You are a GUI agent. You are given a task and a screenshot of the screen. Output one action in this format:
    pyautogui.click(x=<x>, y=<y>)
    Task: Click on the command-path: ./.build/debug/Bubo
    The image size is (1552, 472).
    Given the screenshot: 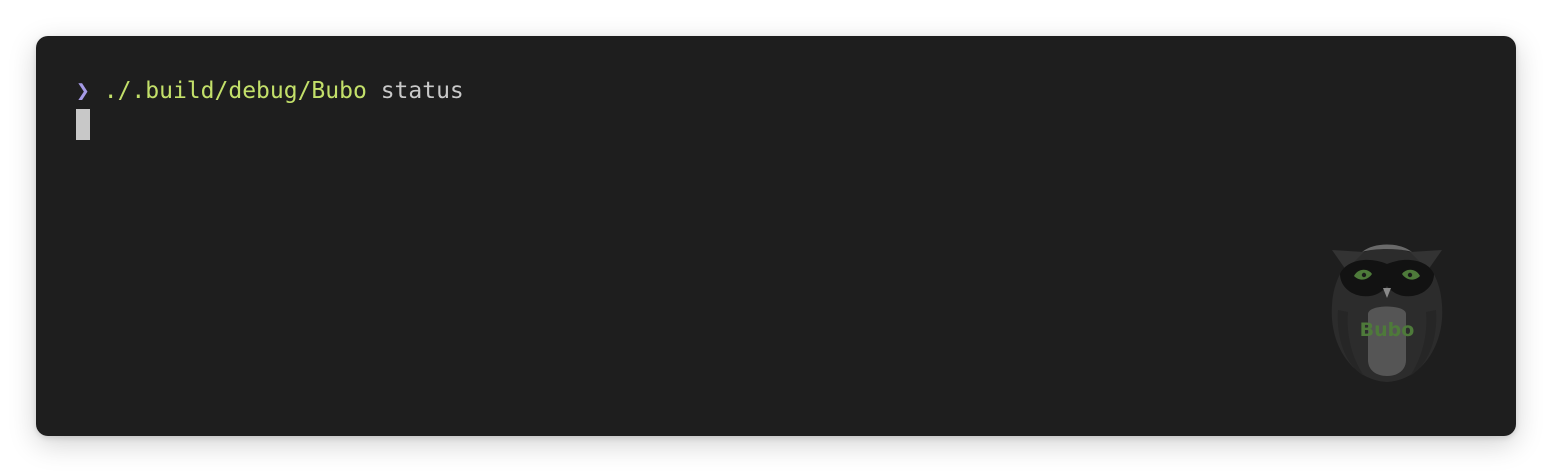 What is the action you would take?
    pyautogui.click(x=235, y=91)
    